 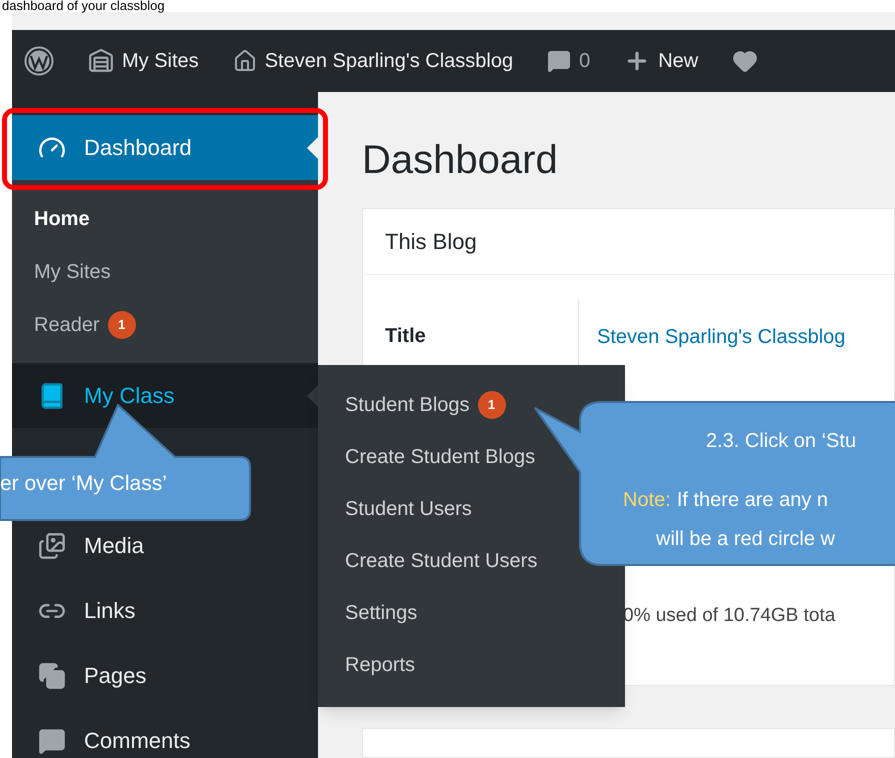 I want to click on pages-icon, so click(x=52, y=676).